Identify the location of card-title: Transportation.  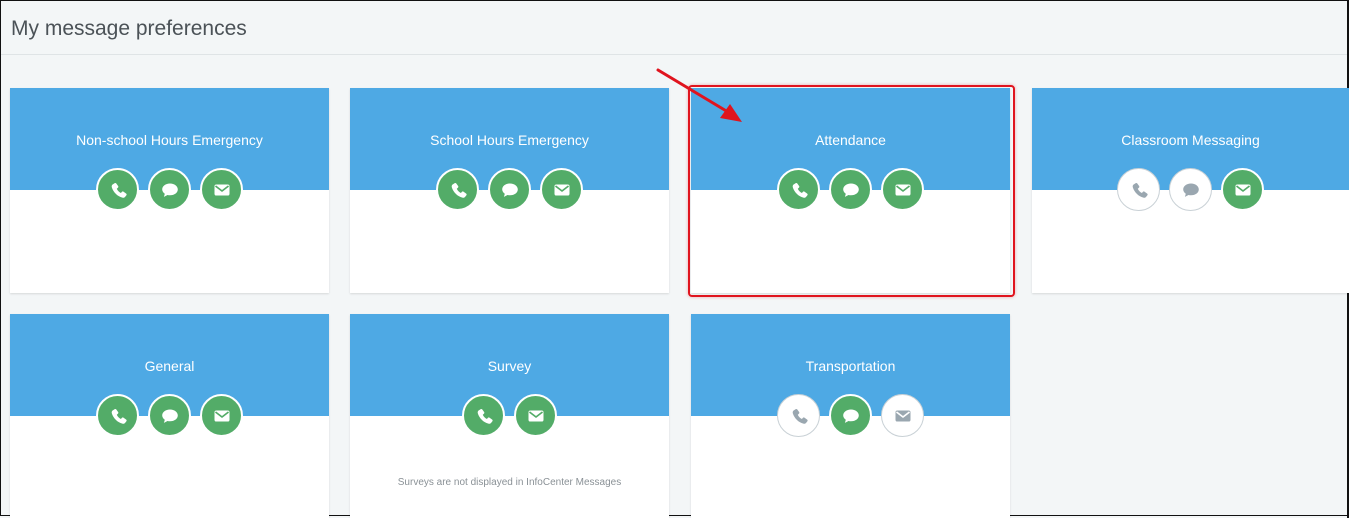
(850, 366).